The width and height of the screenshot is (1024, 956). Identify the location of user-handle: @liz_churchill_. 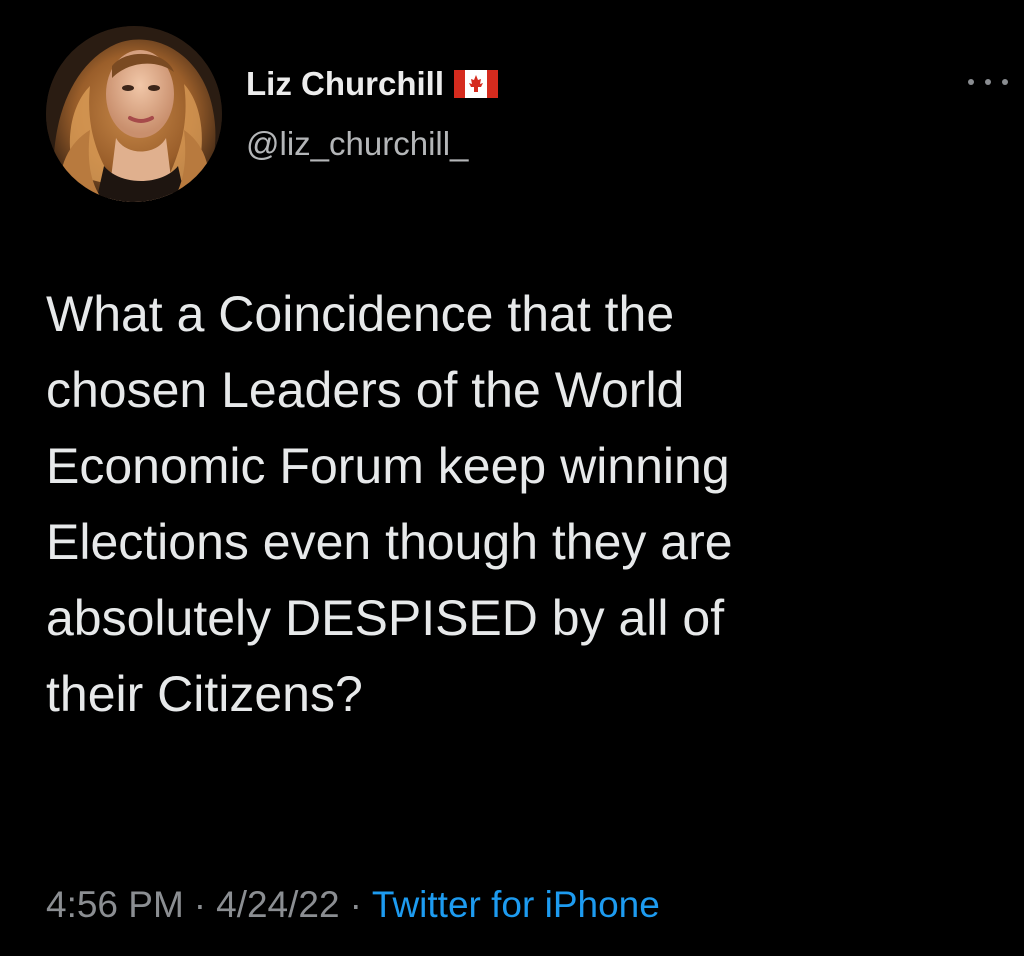
(357, 144).